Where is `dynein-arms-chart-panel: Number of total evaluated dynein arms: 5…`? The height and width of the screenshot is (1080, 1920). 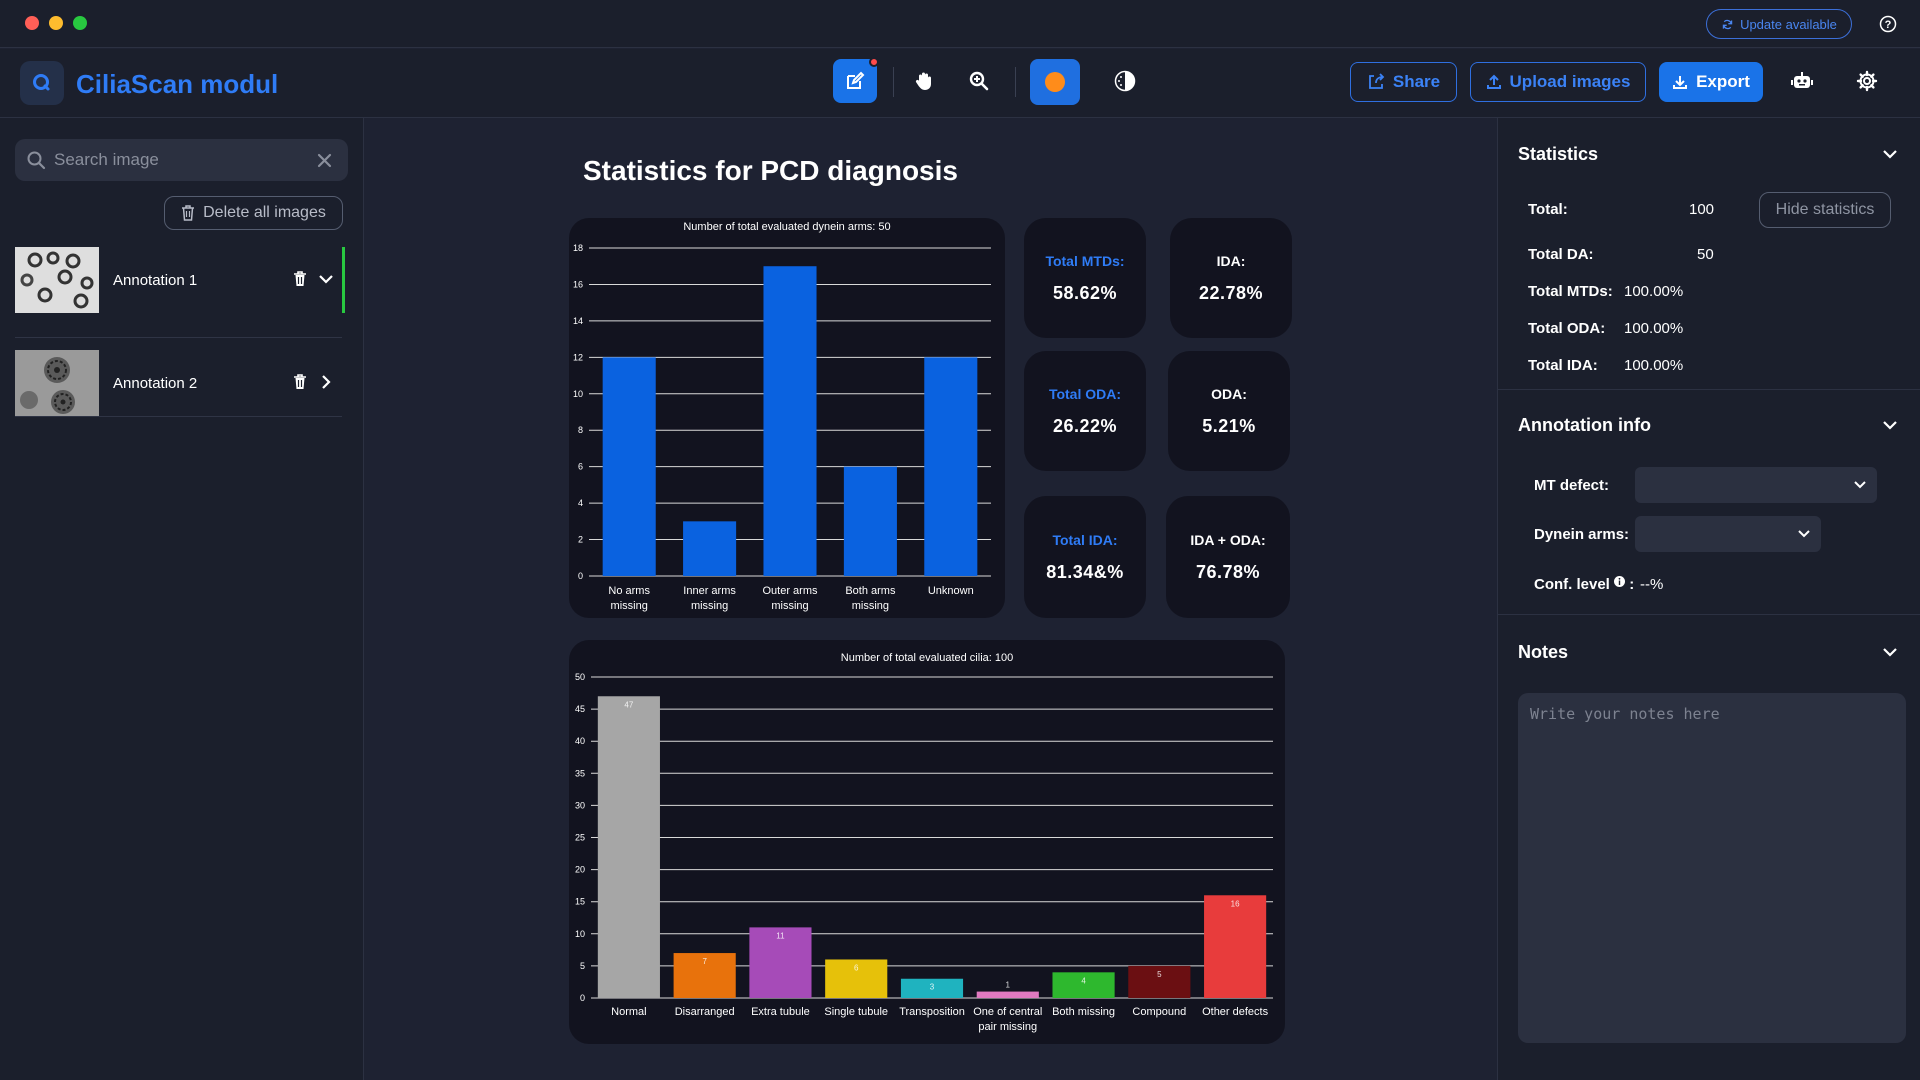
dynein-arms-chart-panel: Number of total evaluated dynein arms: 5… is located at coordinates (787, 418).